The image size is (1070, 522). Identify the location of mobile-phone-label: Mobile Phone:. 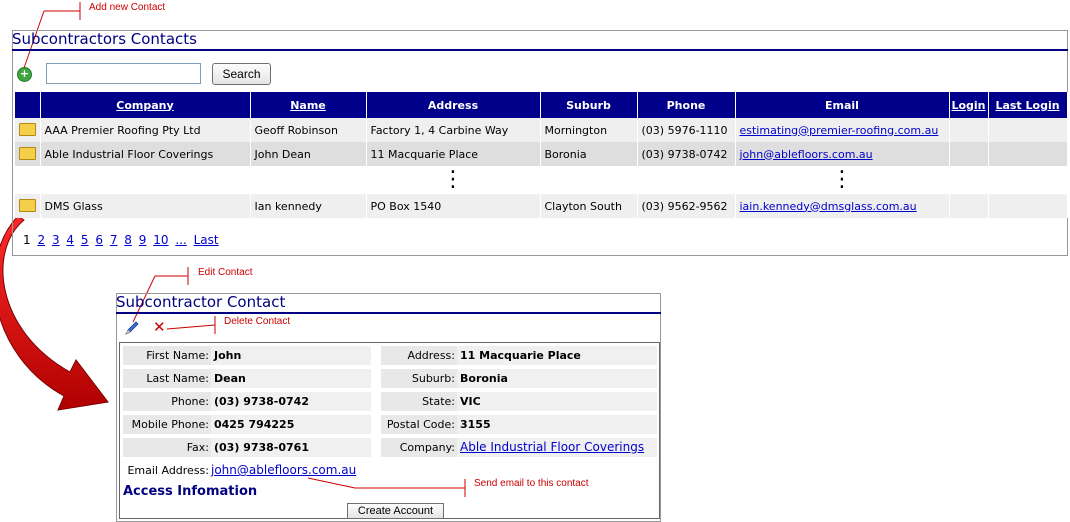
(167, 424).